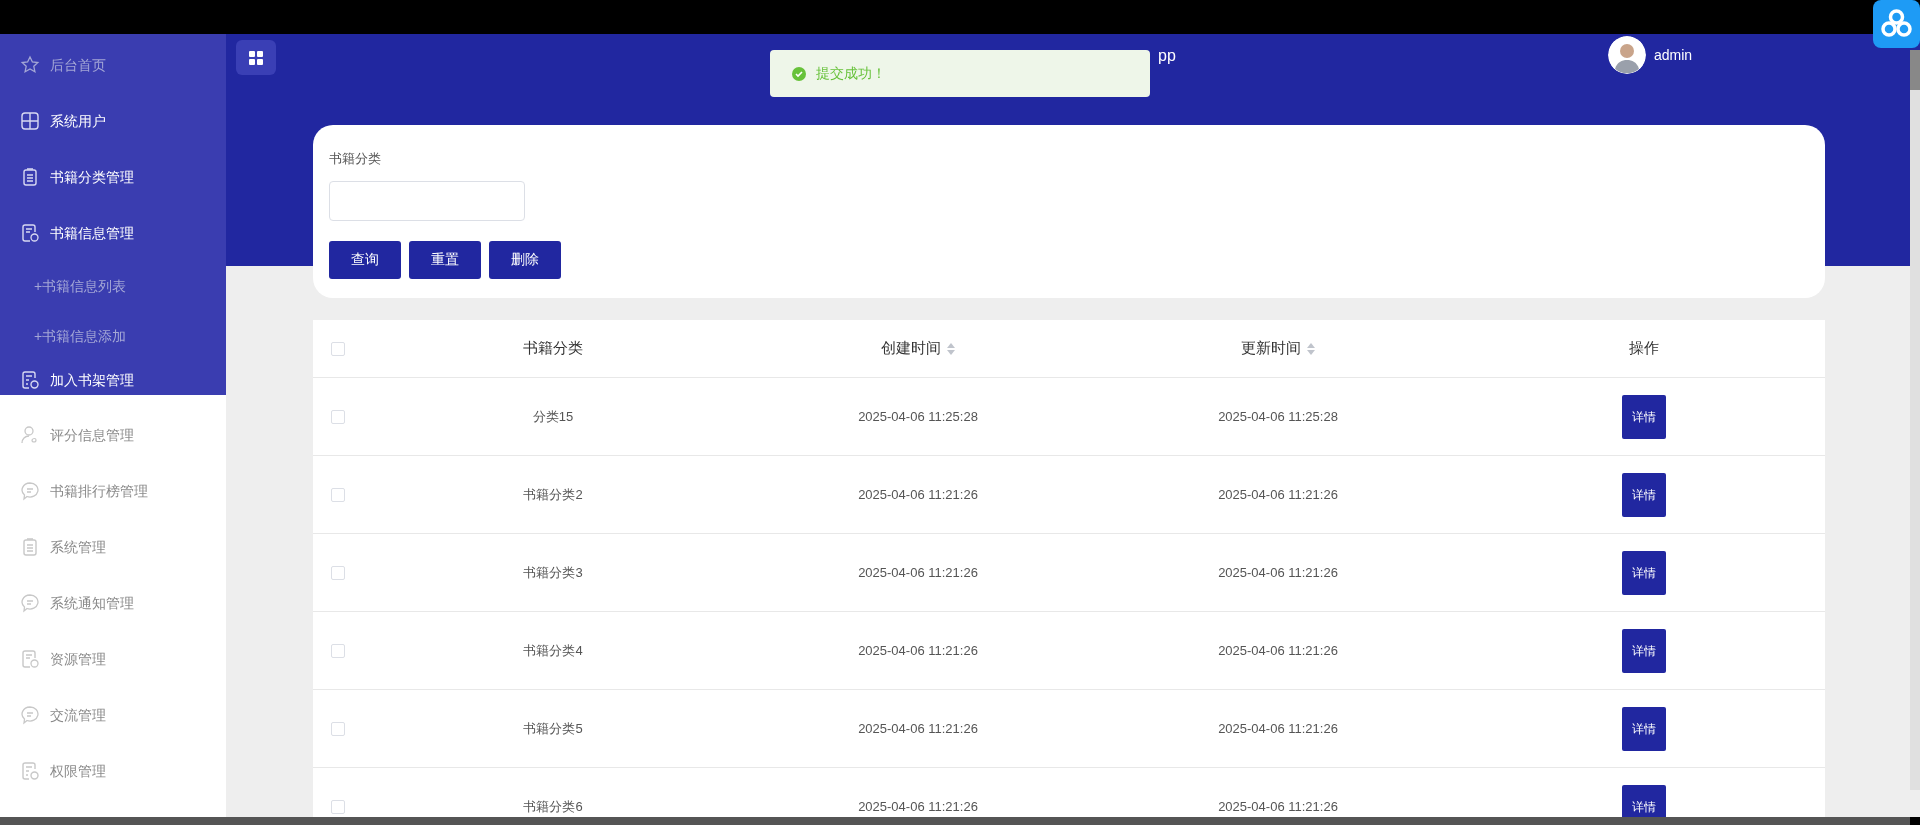  I want to click on success-icon, so click(799, 73).